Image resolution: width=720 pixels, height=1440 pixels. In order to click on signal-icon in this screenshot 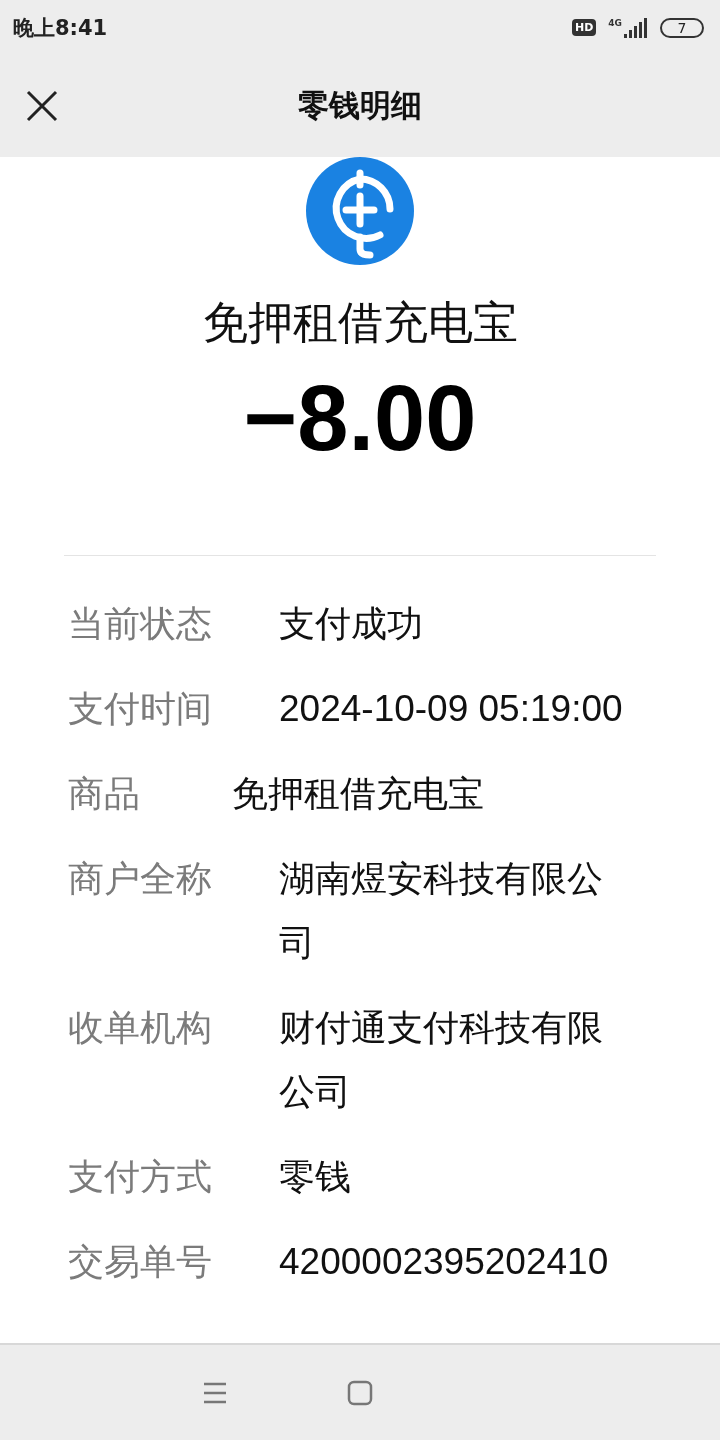, I will do `click(636, 27)`.